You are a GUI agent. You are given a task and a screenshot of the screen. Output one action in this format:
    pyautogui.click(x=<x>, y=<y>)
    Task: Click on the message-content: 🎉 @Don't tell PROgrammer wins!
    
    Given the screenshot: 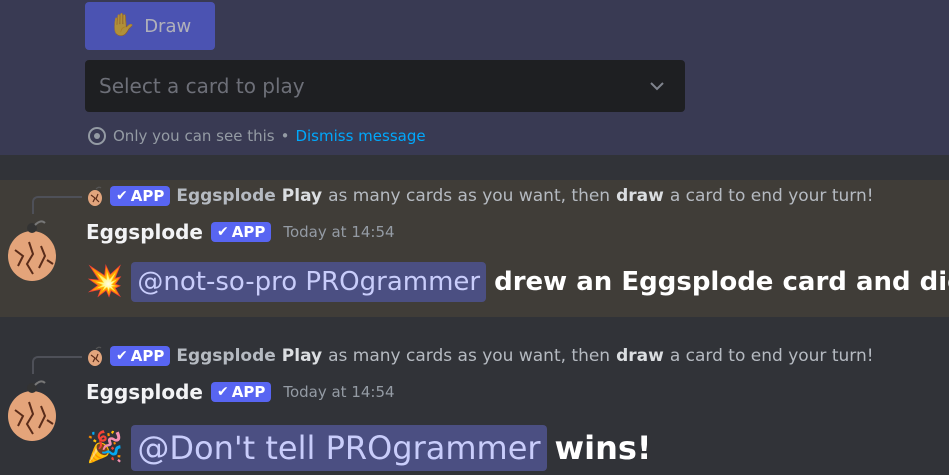 What is the action you would take?
    pyautogui.click(x=369, y=448)
    